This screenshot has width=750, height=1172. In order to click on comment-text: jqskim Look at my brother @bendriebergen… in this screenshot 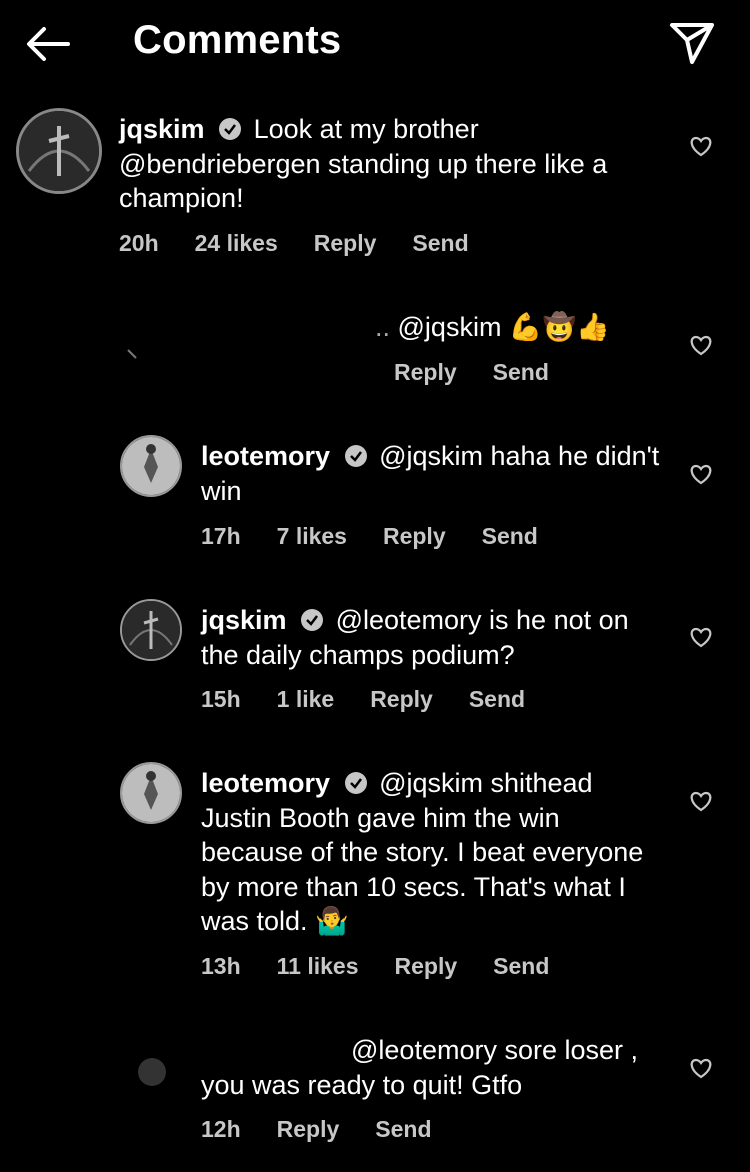, I will do `click(394, 164)`.